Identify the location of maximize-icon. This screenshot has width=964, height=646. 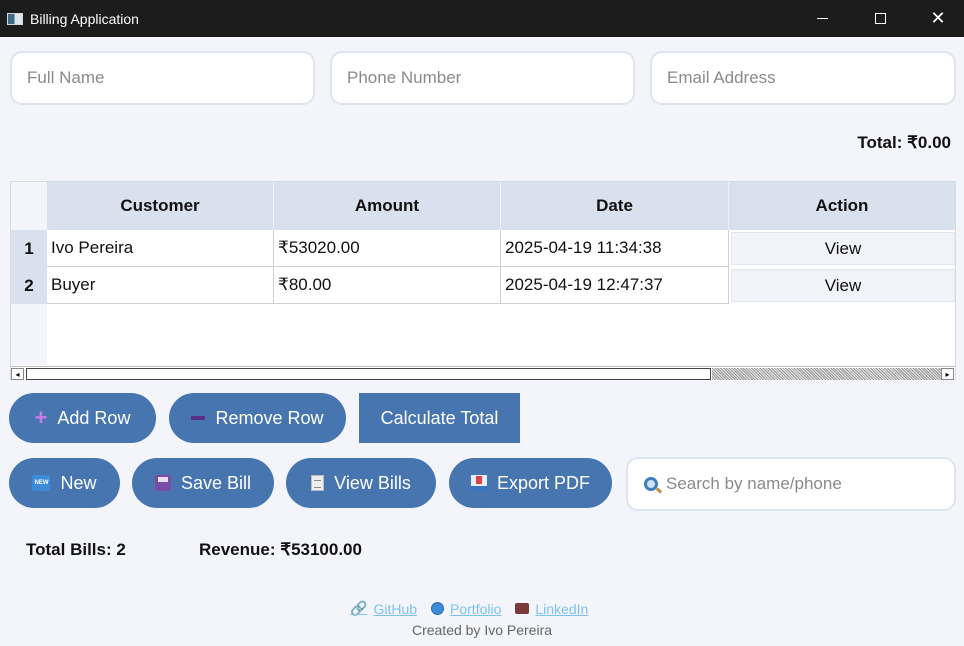
(880, 18).